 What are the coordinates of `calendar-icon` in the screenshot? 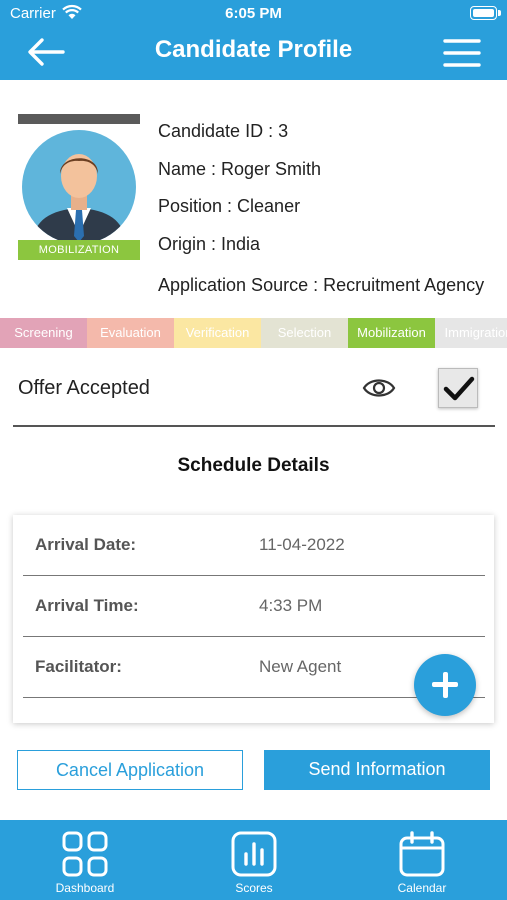 It's located at (422, 854).